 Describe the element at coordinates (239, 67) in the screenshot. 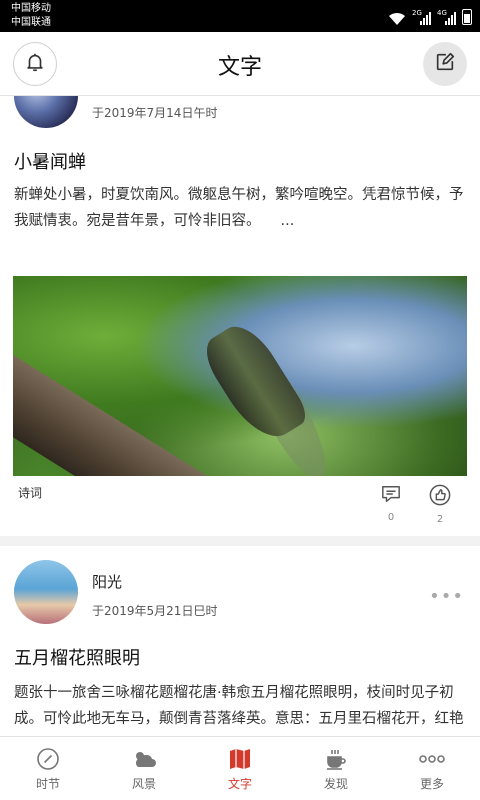

I see `page-title: 文字` at that location.